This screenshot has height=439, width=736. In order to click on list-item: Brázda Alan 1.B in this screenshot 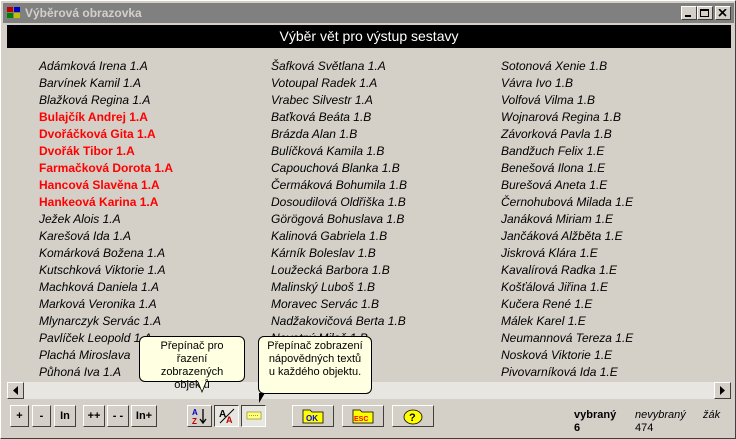, I will do `click(339, 134)`.